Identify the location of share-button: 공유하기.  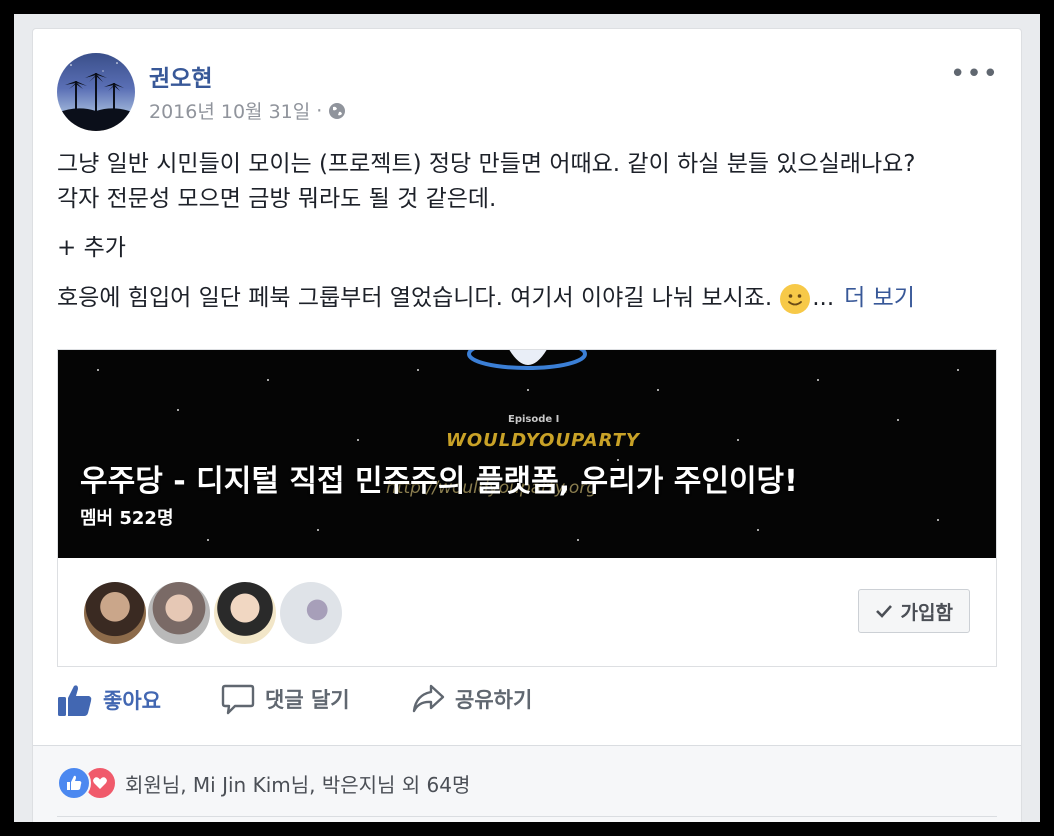
(471, 699).